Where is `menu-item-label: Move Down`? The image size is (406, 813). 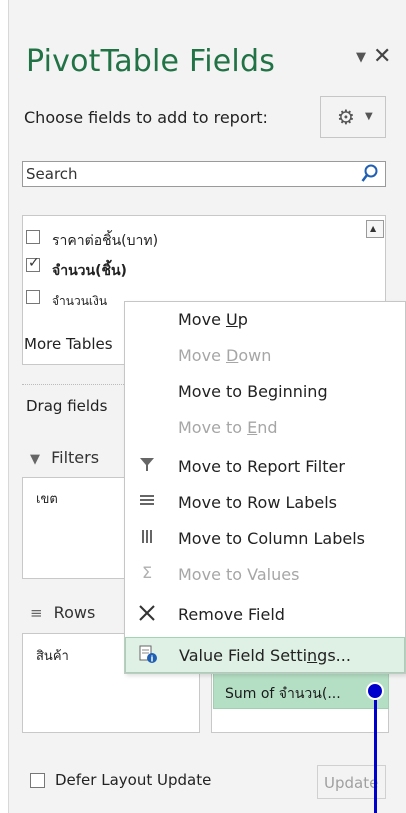
menu-item-label: Move Down is located at coordinates (225, 355).